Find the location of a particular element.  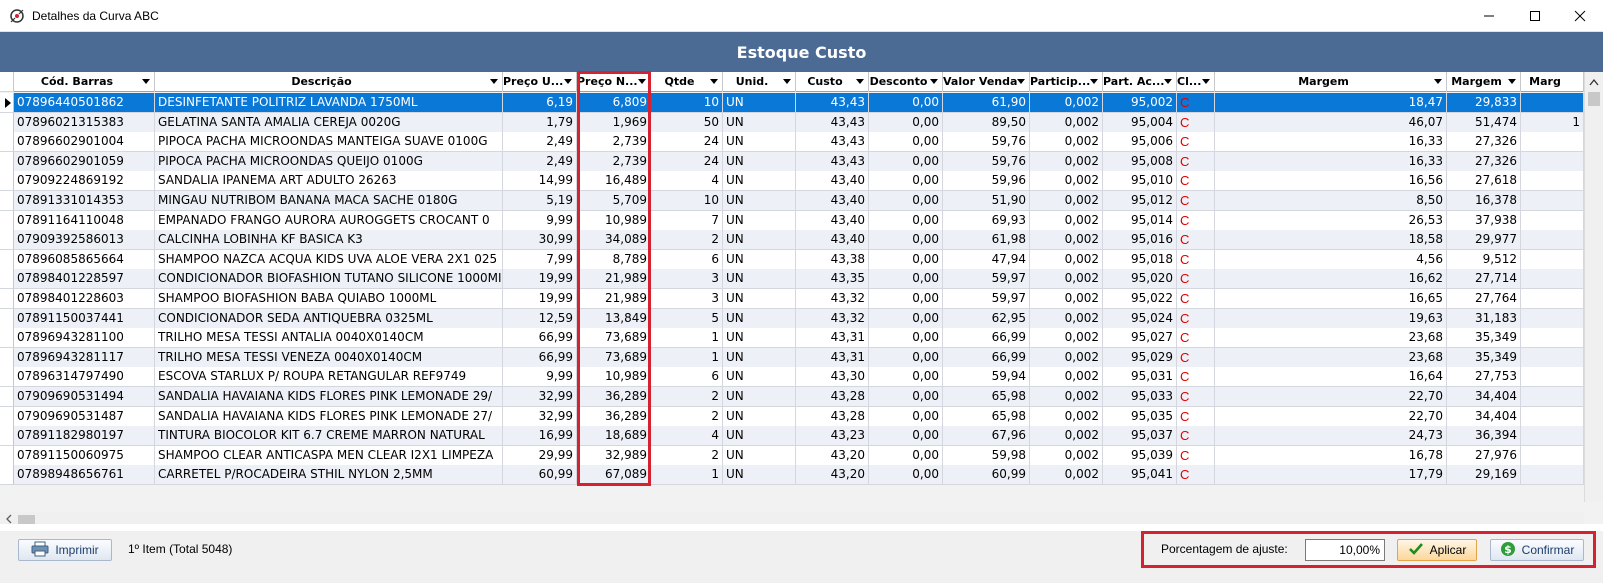

table-cell: 19,99 is located at coordinates (540, 279).